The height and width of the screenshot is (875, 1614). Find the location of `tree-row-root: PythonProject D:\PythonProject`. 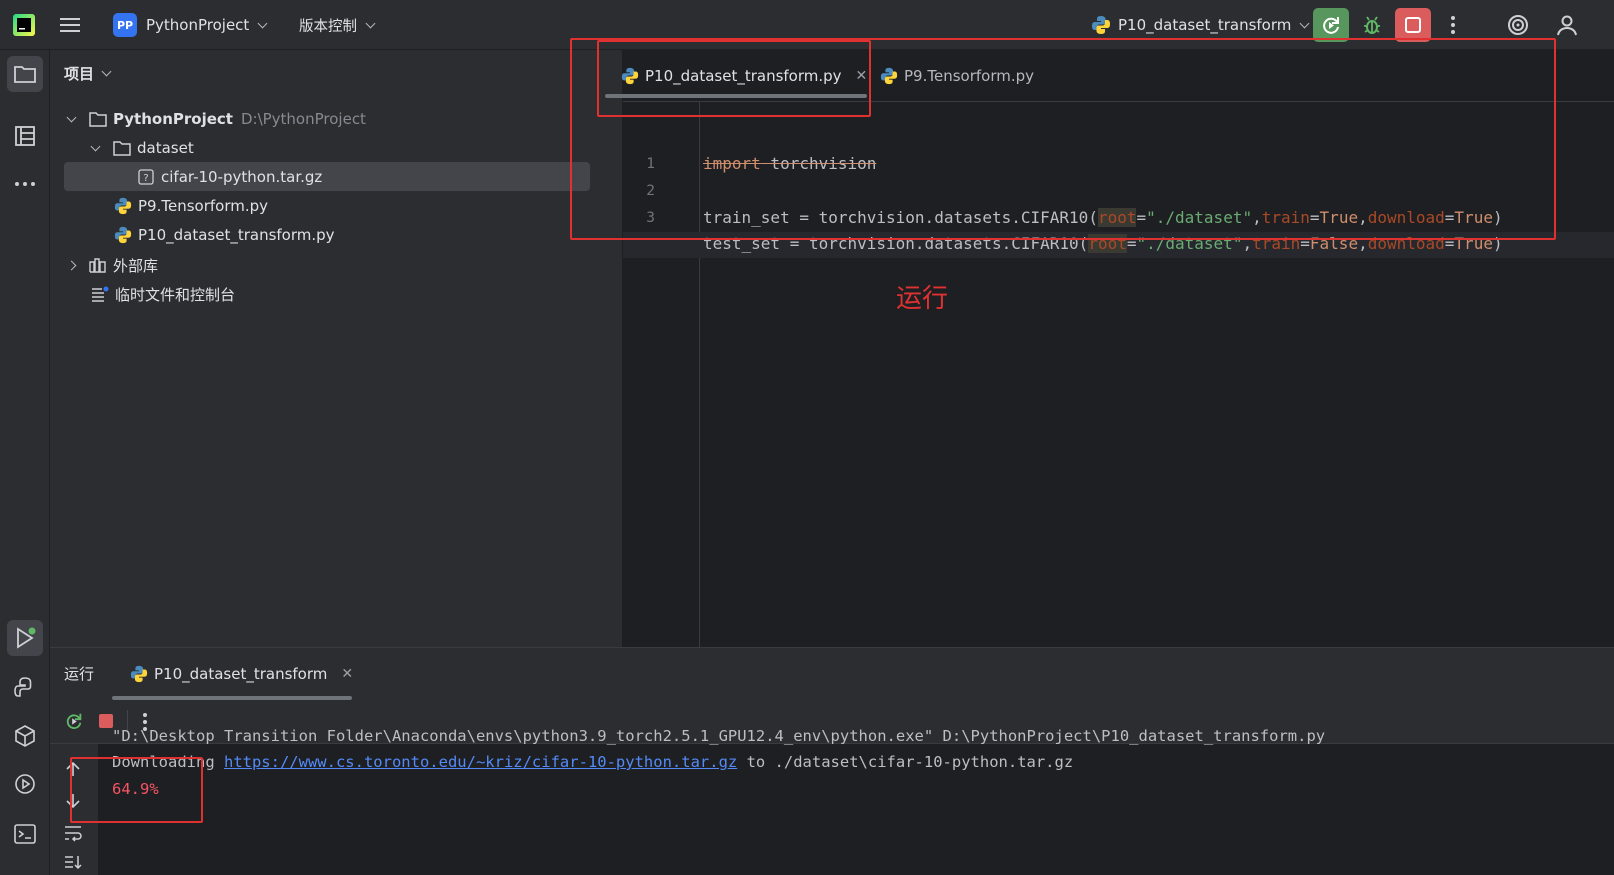

tree-row-root: PythonProject D:\PythonProject is located at coordinates (216, 119).